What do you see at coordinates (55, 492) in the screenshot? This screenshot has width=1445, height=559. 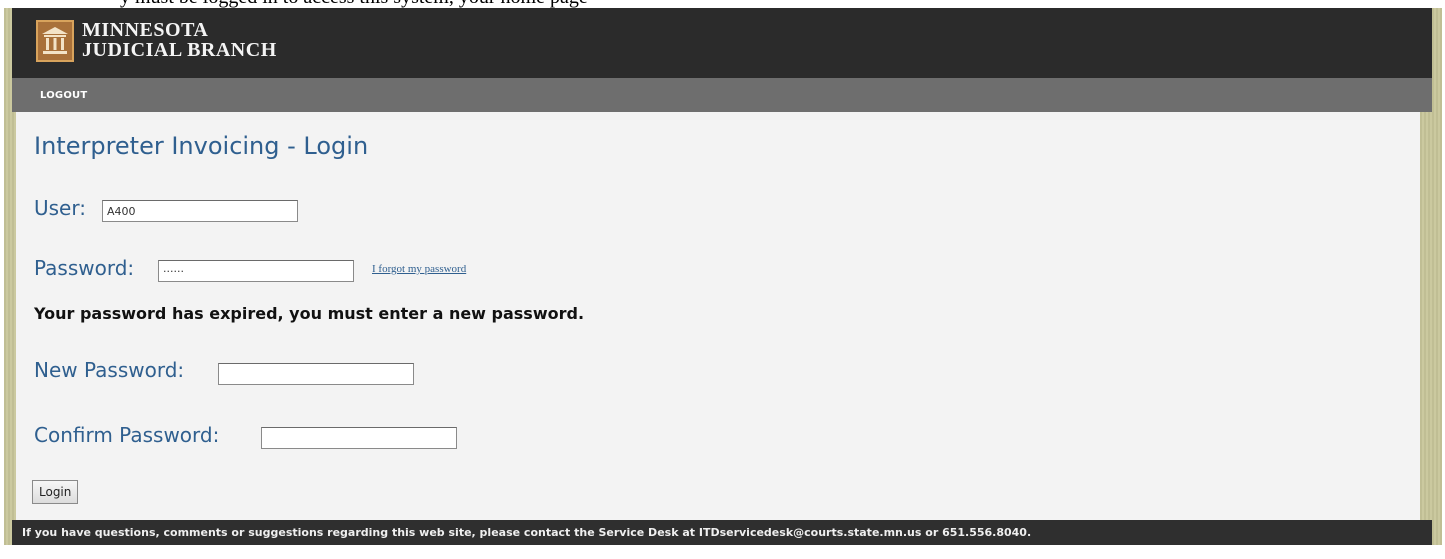 I see `login-button: Login` at bounding box center [55, 492].